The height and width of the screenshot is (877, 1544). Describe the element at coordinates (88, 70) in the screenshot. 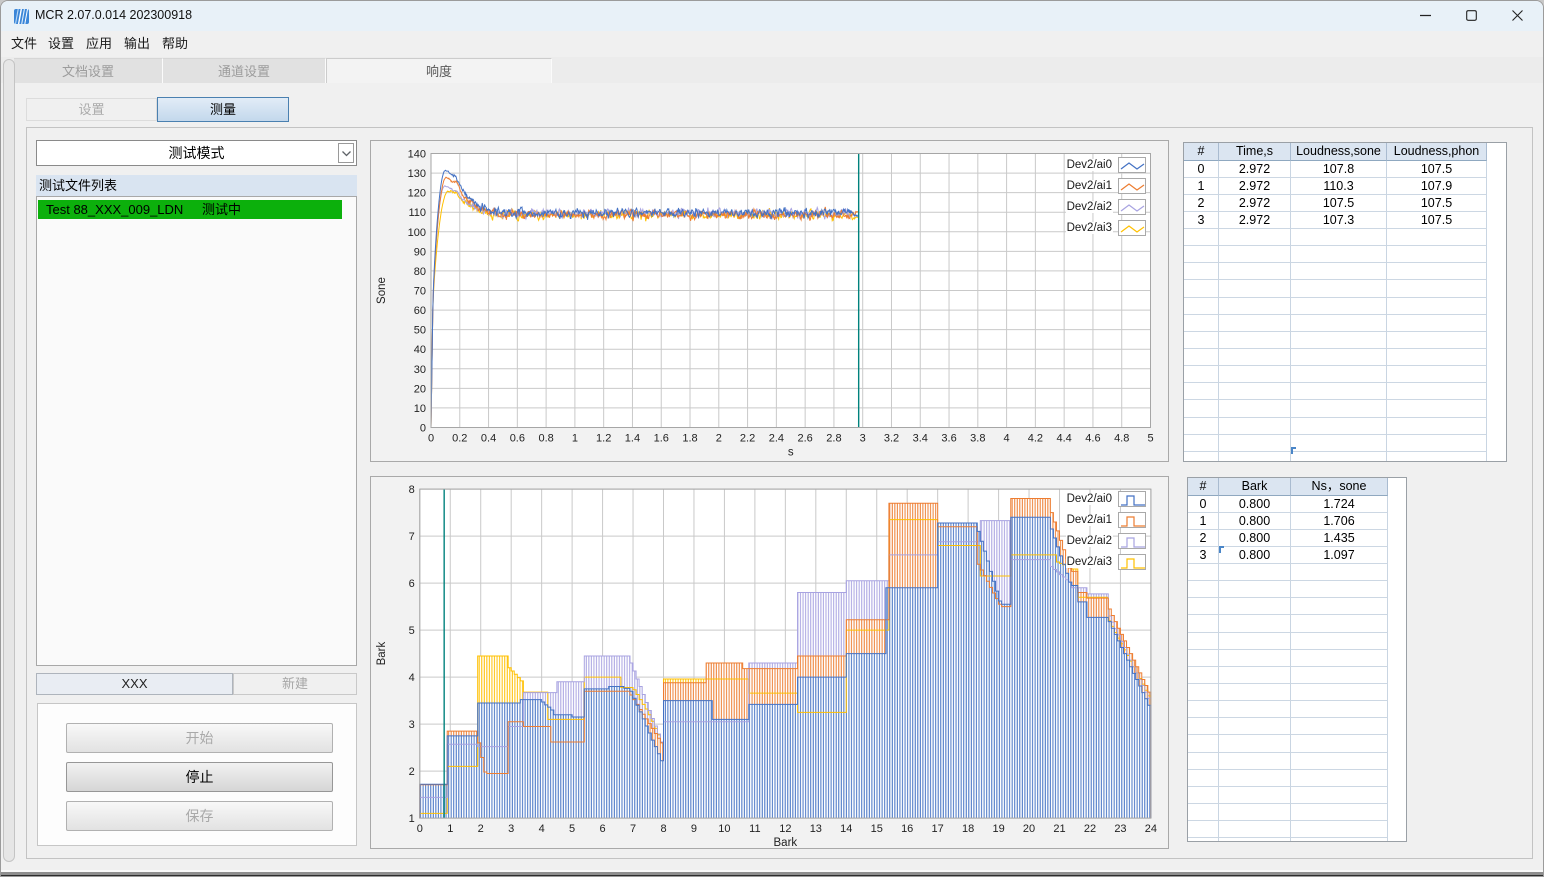

I see `tab-document-settings: 文档设置` at that location.